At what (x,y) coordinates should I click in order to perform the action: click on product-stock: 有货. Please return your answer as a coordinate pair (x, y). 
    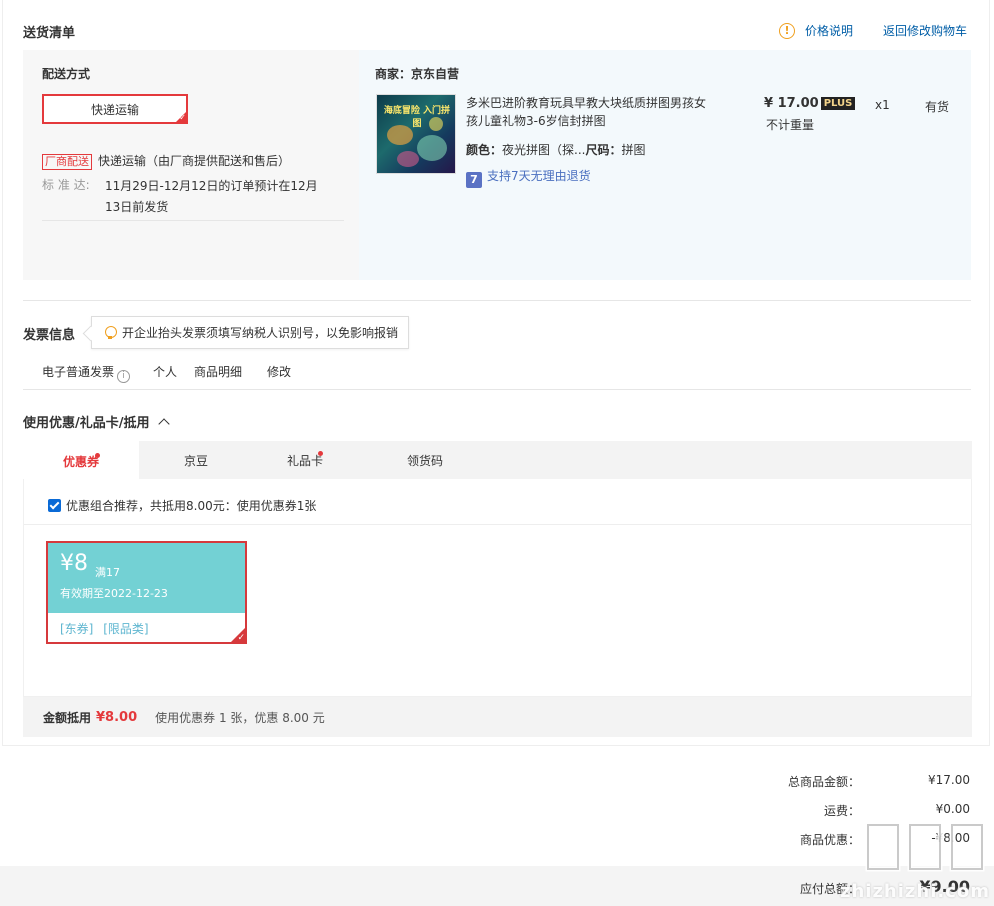
    Looking at the image, I should click on (937, 107).